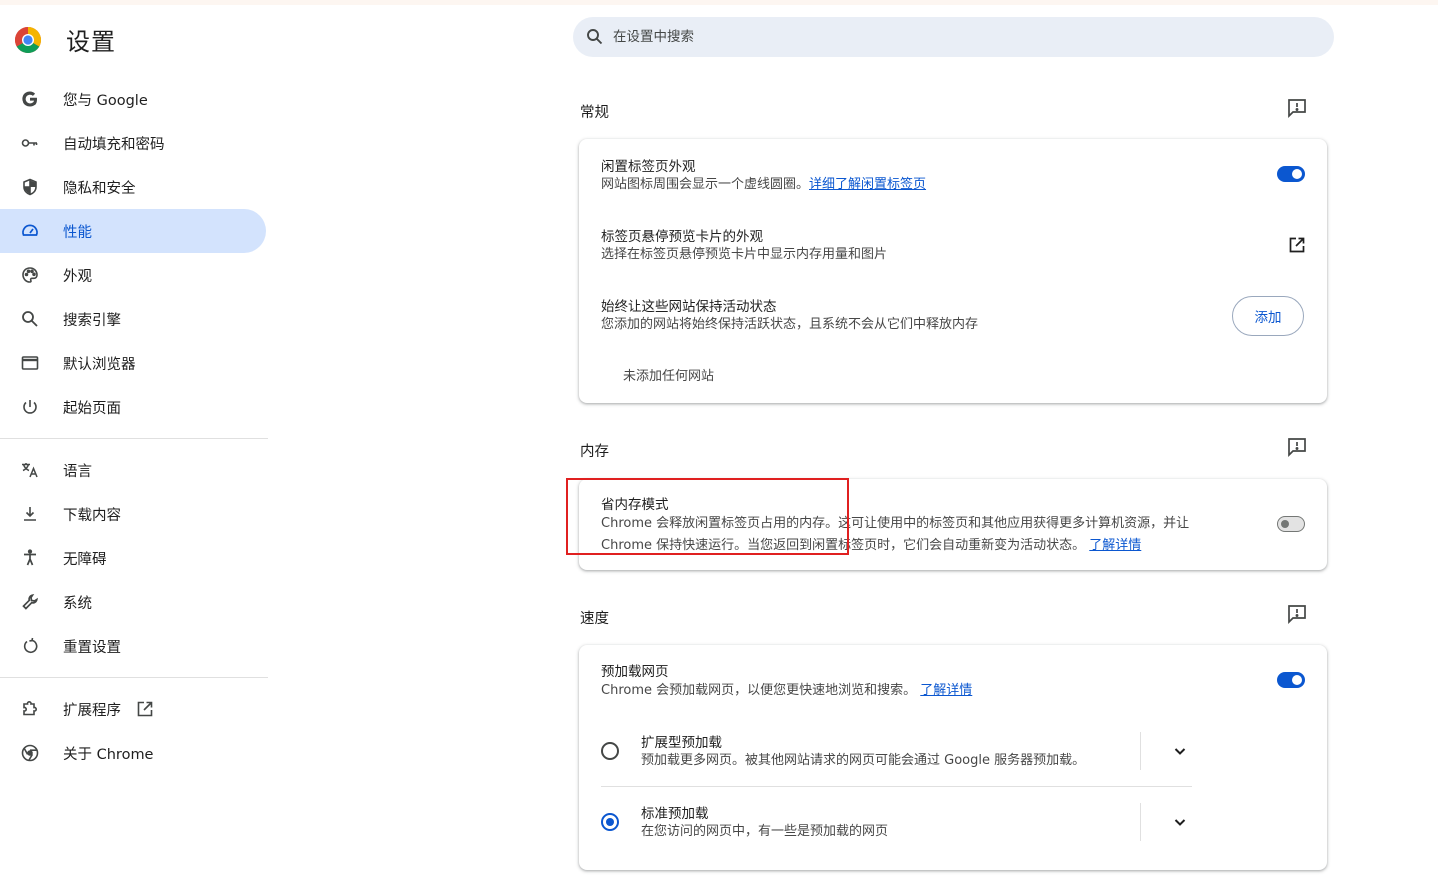  I want to click on open-in-new-icon, so click(145, 709).